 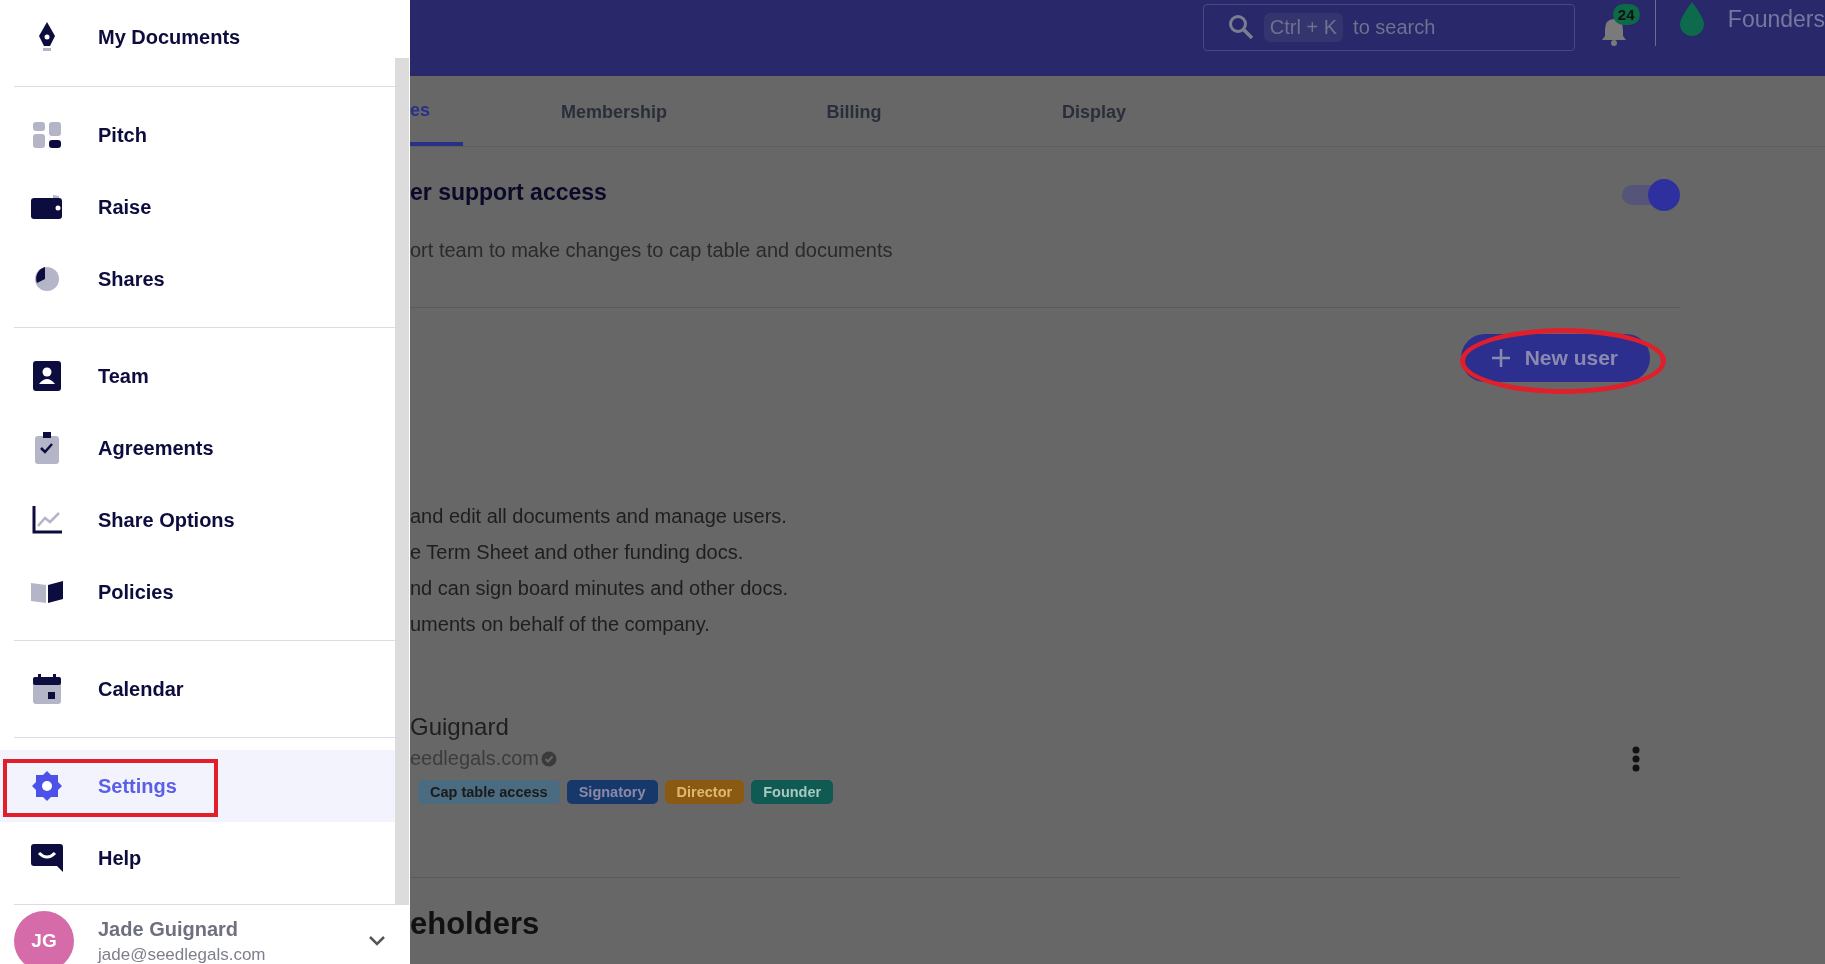 I want to click on scrollbar, so click(x=402, y=481).